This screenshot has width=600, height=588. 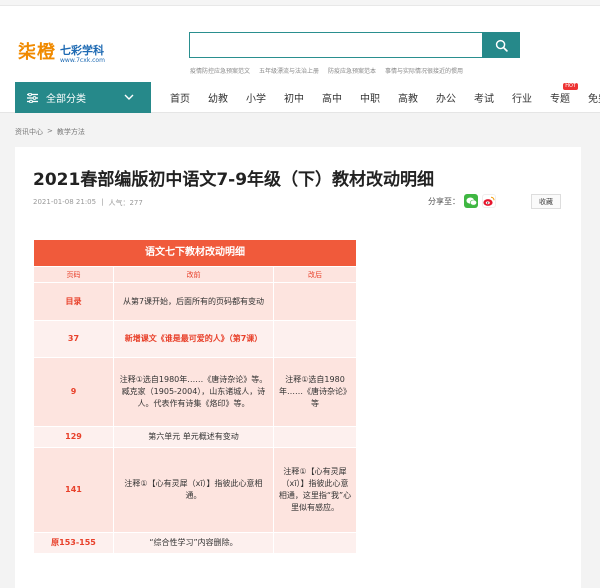 I want to click on logo-text: 七彩学科 www.7cxk.com, so click(x=82, y=54).